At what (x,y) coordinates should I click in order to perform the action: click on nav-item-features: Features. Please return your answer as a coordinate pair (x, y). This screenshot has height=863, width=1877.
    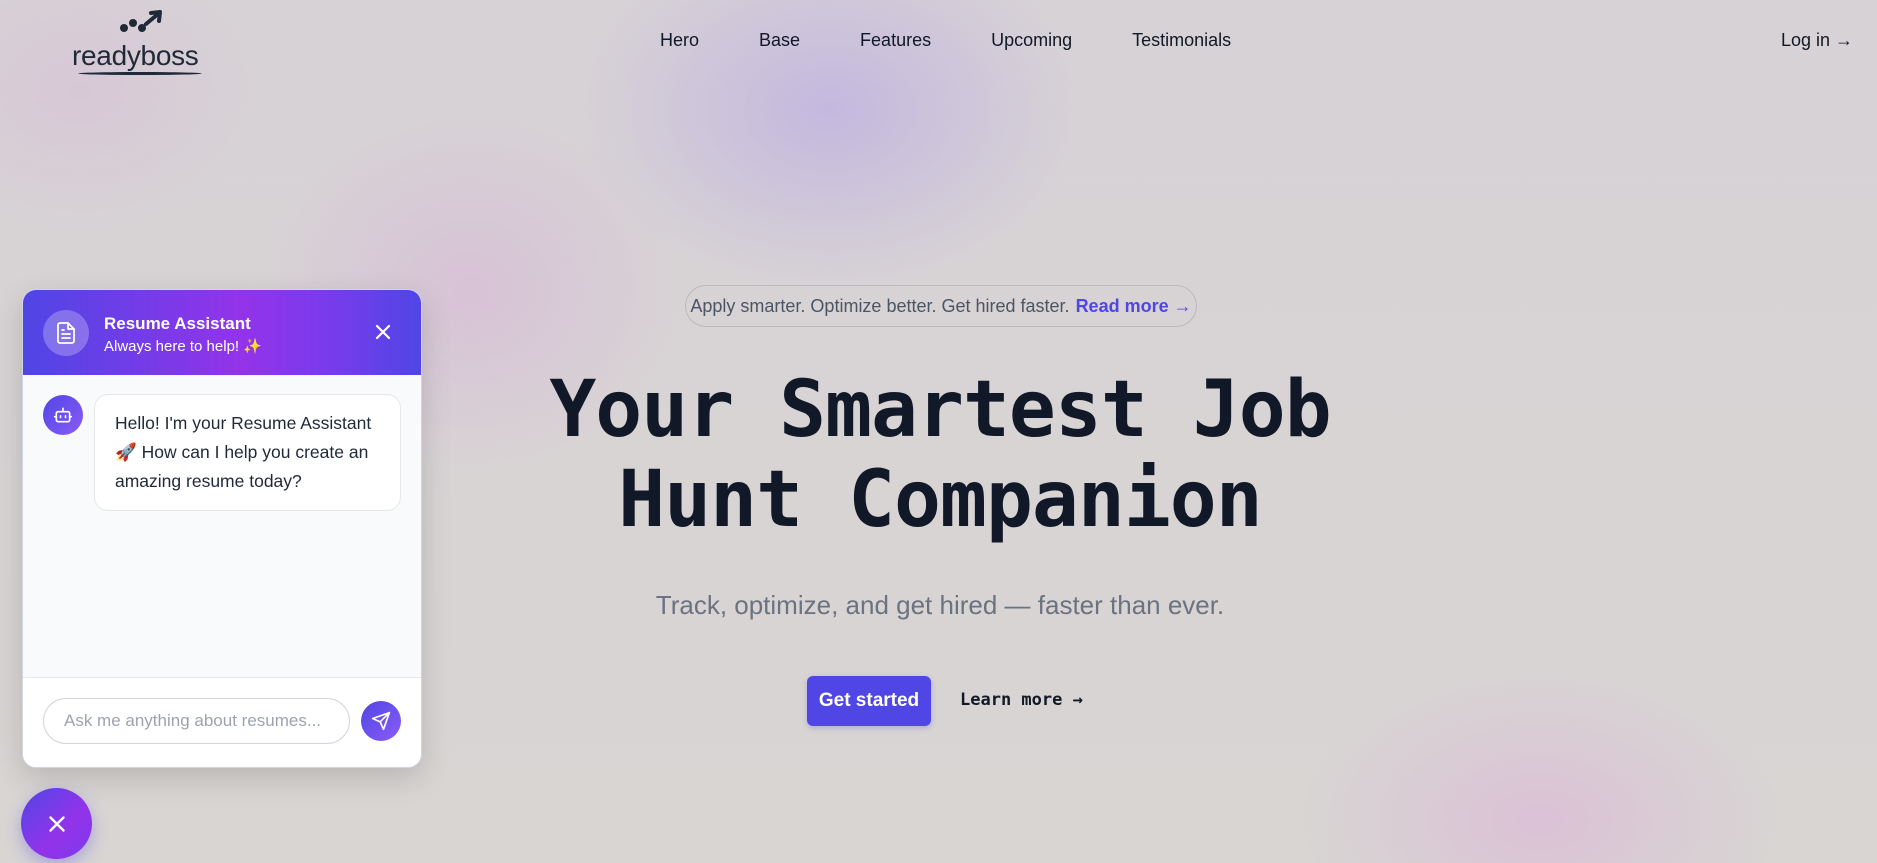
    Looking at the image, I should click on (895, 40).